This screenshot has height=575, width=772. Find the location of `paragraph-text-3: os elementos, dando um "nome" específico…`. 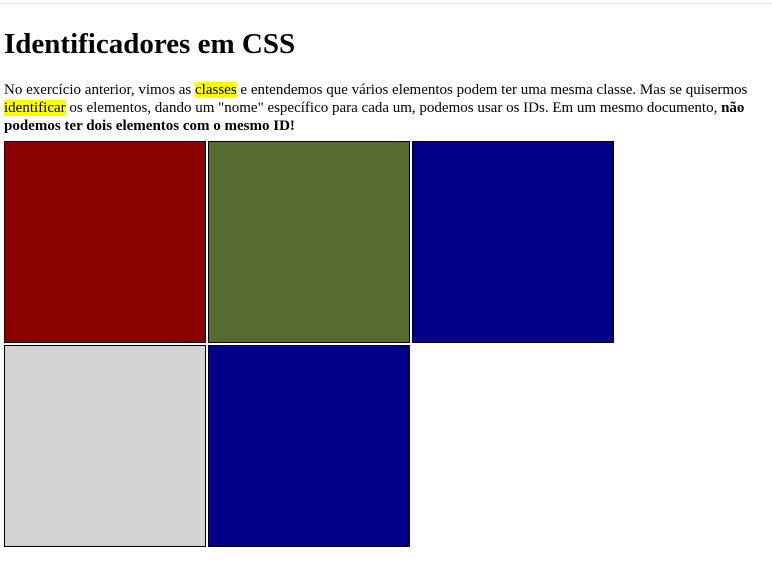

paragraph-text-3: os elementos, dando um "nome" específico… is located at coordinates (393, 108).